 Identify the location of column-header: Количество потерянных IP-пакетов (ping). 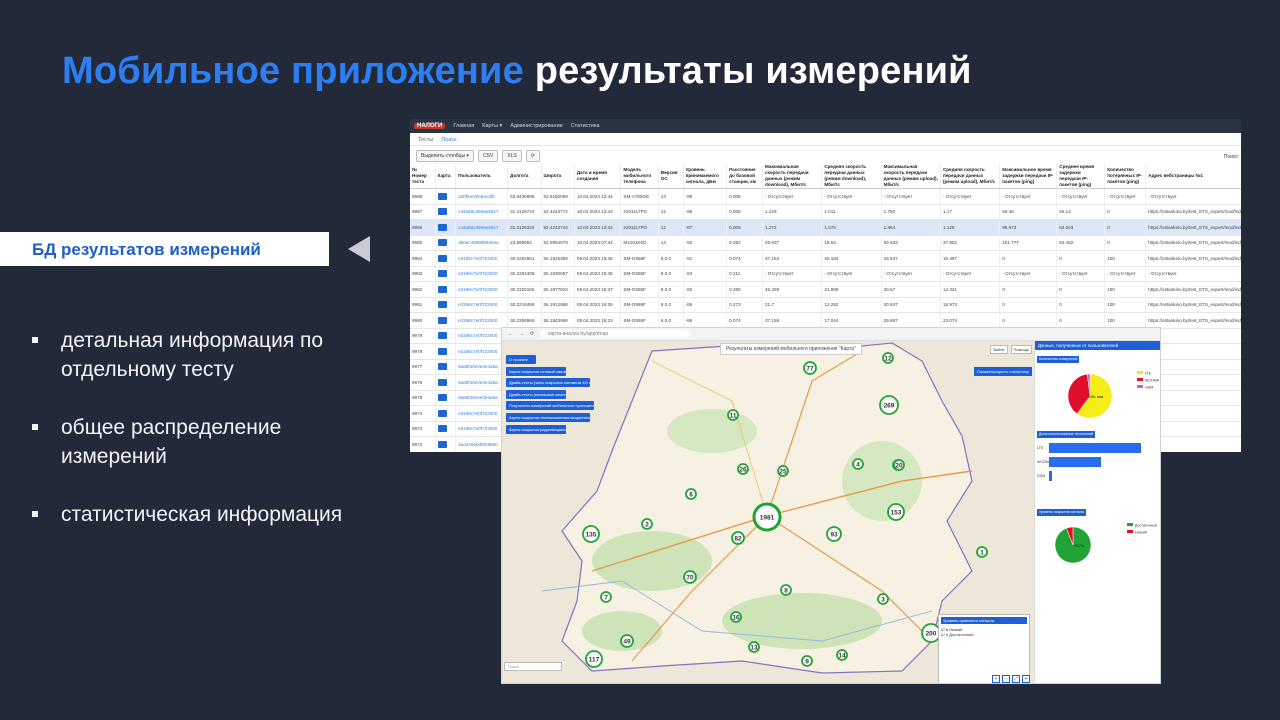
(1125, 176).